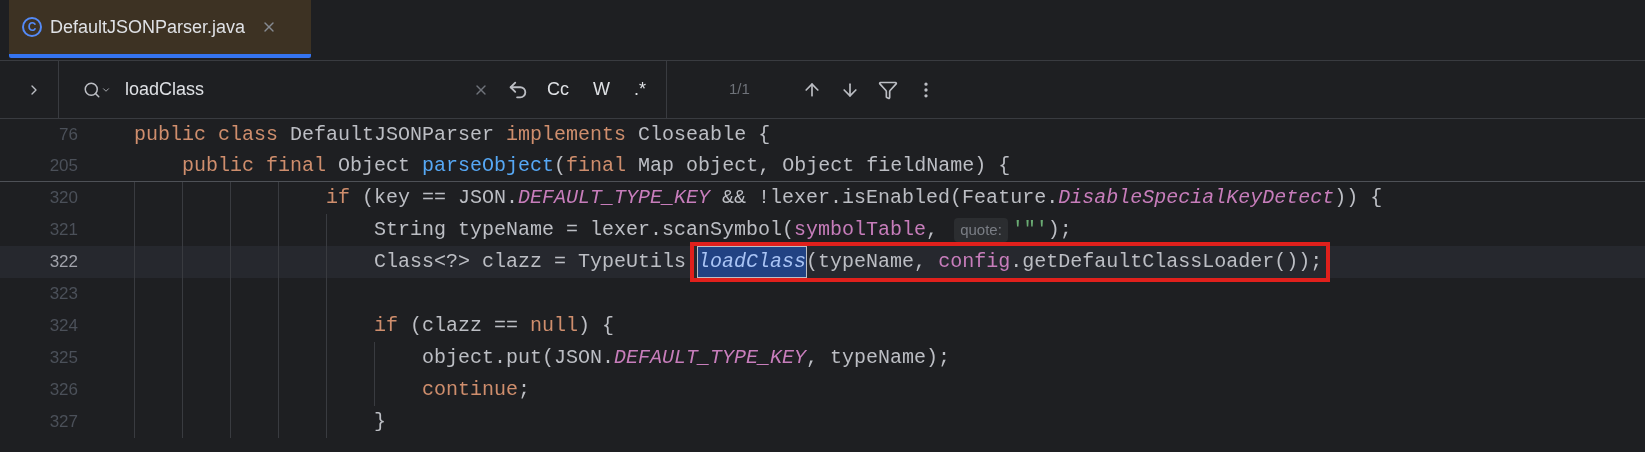 The height and width of the screenshot is (452, 1645). What do you see at coordinates (601, 89) in the screenshot?
I see `search-option: W` at bounding box center [601, 89].